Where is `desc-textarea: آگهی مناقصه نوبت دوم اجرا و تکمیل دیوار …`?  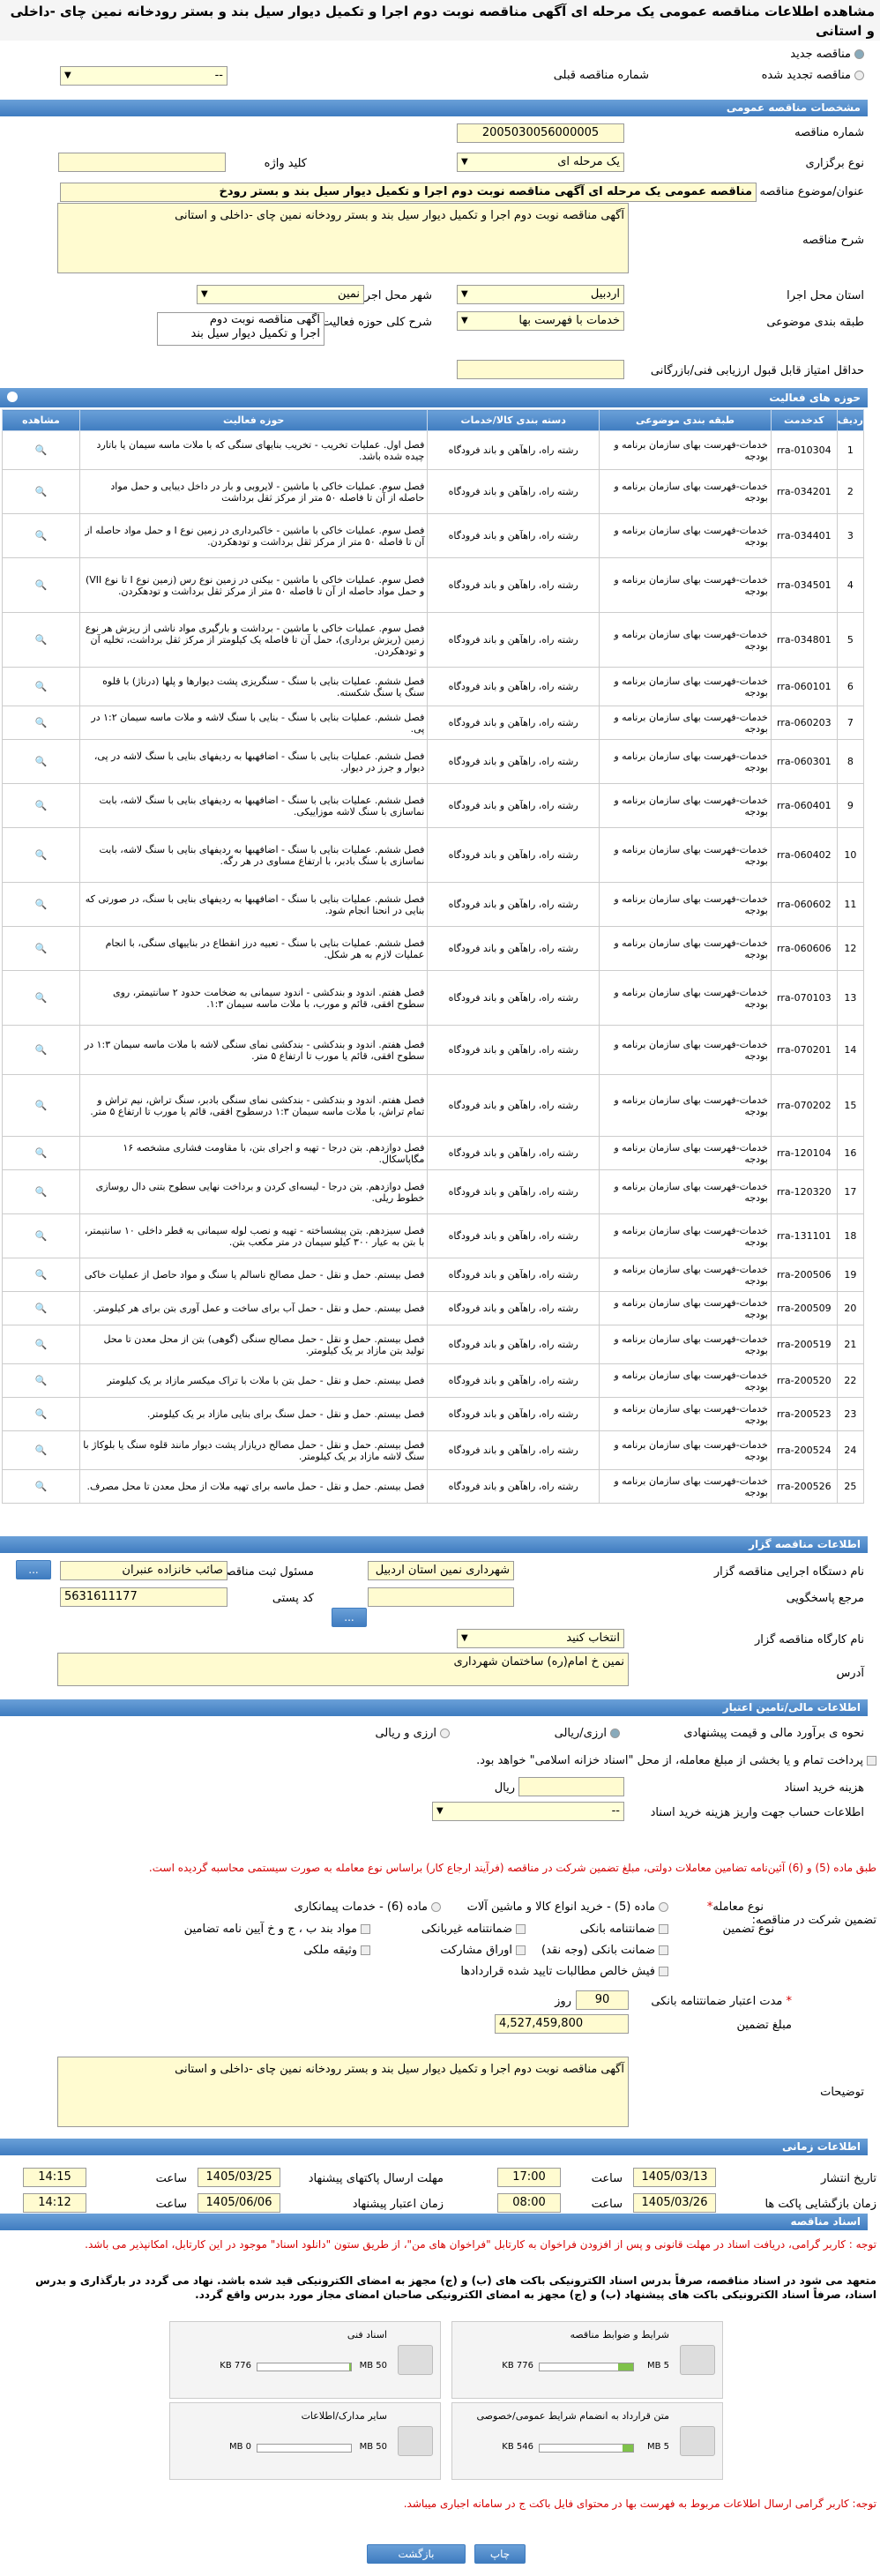 desc-textarea: آگهی مناقصه نوبت دوم اجرا و تکمیل دیوار … is located at coordinates (343, 238).